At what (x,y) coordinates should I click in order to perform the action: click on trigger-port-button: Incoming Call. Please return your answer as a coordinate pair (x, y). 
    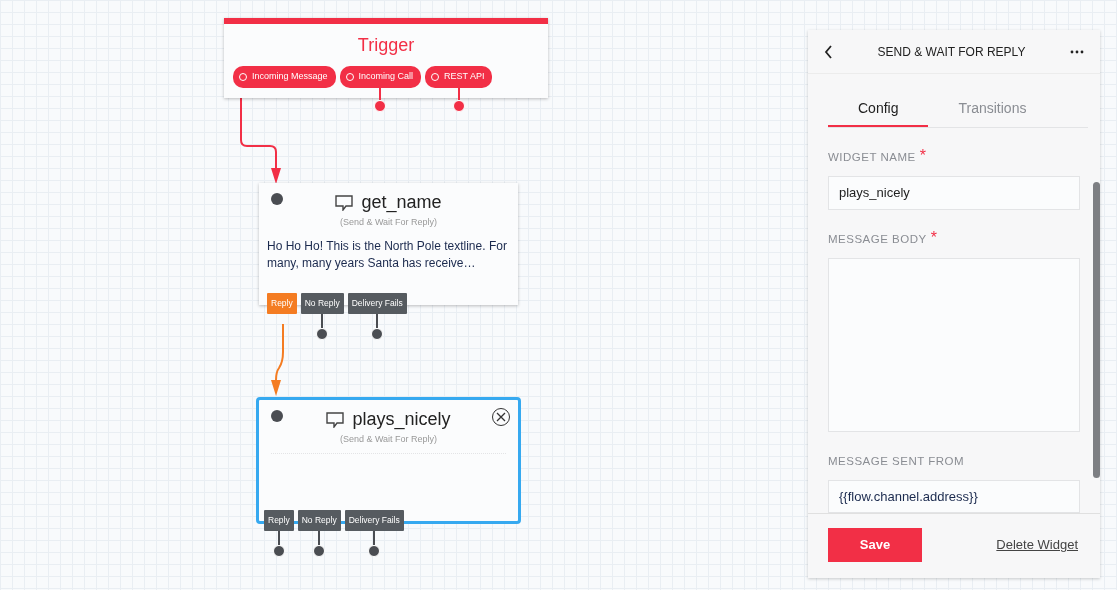
    Looking at the image, I should click on (380, 77).